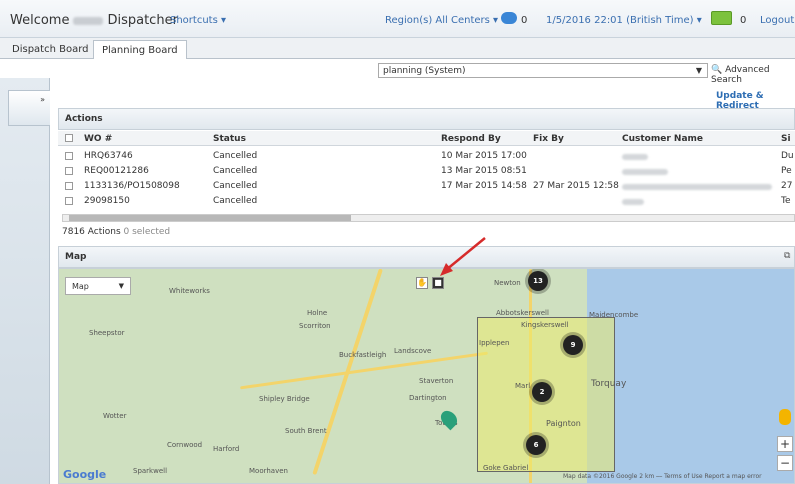 The width and height of the screenshot is (795, 484). I want to click on street-view-pegman-icon, so click(785, 417).